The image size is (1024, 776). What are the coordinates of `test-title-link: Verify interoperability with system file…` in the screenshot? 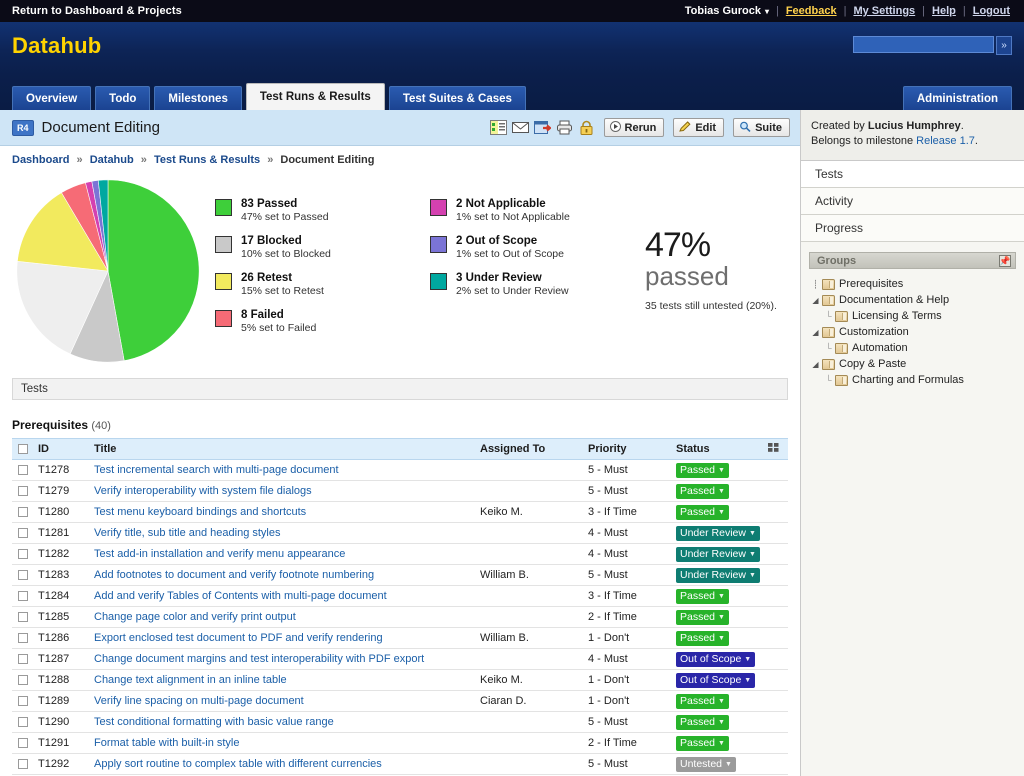 It's located at (203, 491).